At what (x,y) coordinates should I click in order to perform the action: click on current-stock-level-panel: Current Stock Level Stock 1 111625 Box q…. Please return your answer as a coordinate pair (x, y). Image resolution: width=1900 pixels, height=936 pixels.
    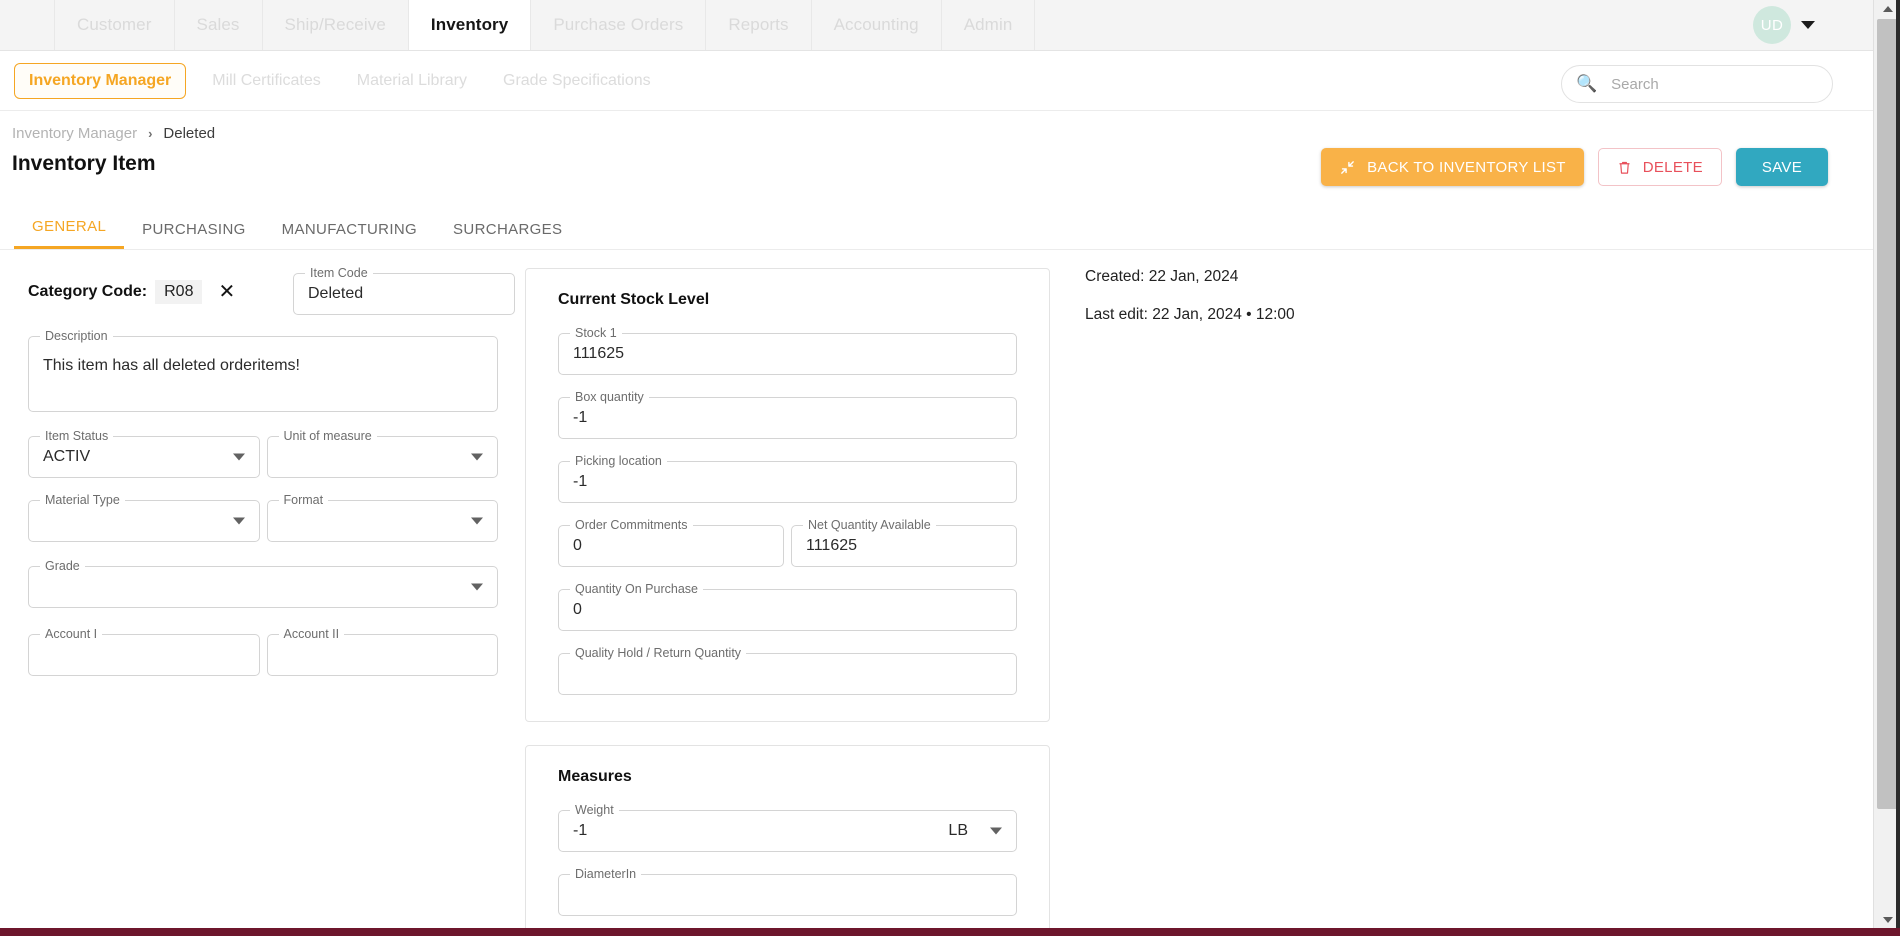
    Looking at the image, I should click on (787, 495).